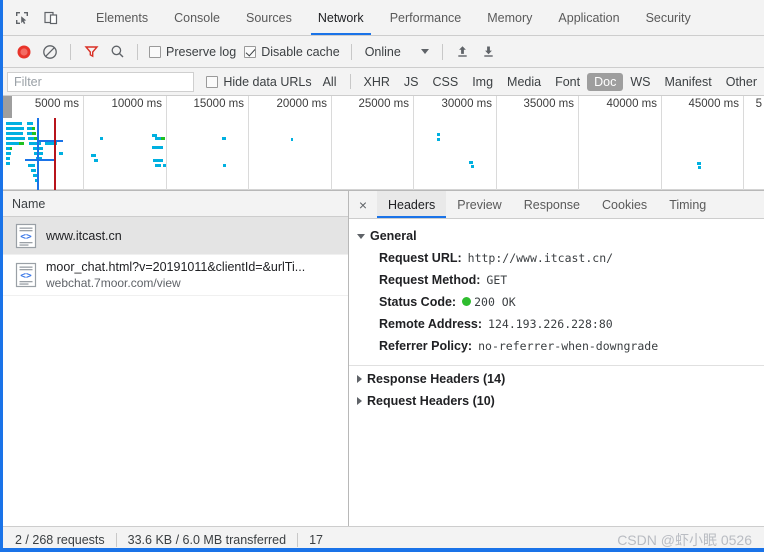 Image resolution: width=764 pixels, height=552 pixels. I want to click on overview-selection-line, so click(50, 141).